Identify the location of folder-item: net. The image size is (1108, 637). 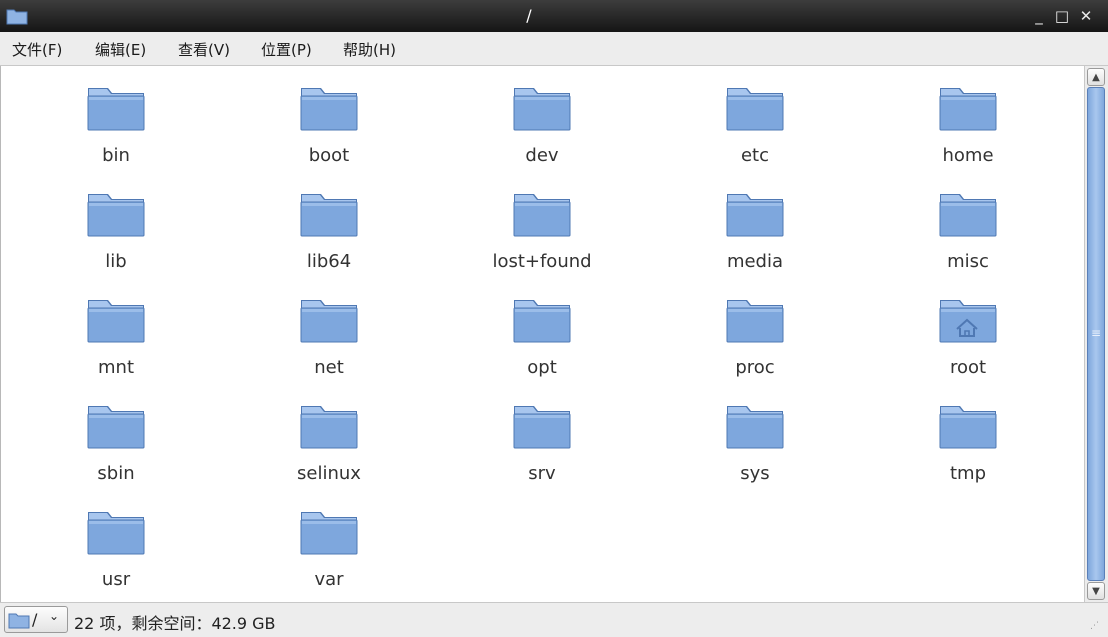
(329, 330).